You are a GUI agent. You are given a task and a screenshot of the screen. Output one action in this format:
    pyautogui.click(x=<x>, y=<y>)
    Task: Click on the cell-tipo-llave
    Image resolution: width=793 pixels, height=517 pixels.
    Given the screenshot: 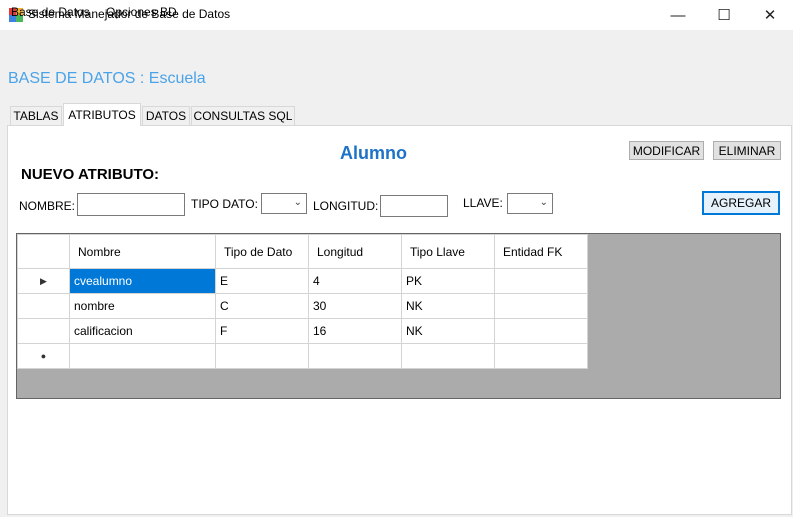 What is the action you would take?
    pyautogui.click(x=448, y=356)
    